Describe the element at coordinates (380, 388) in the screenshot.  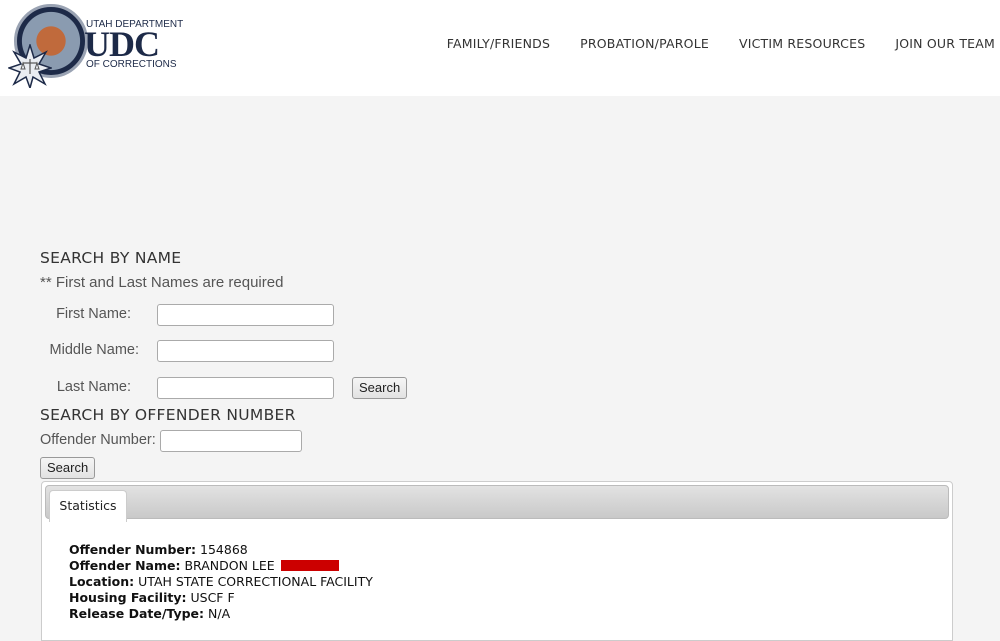
I see `search-by-name-button: Search` at that location.